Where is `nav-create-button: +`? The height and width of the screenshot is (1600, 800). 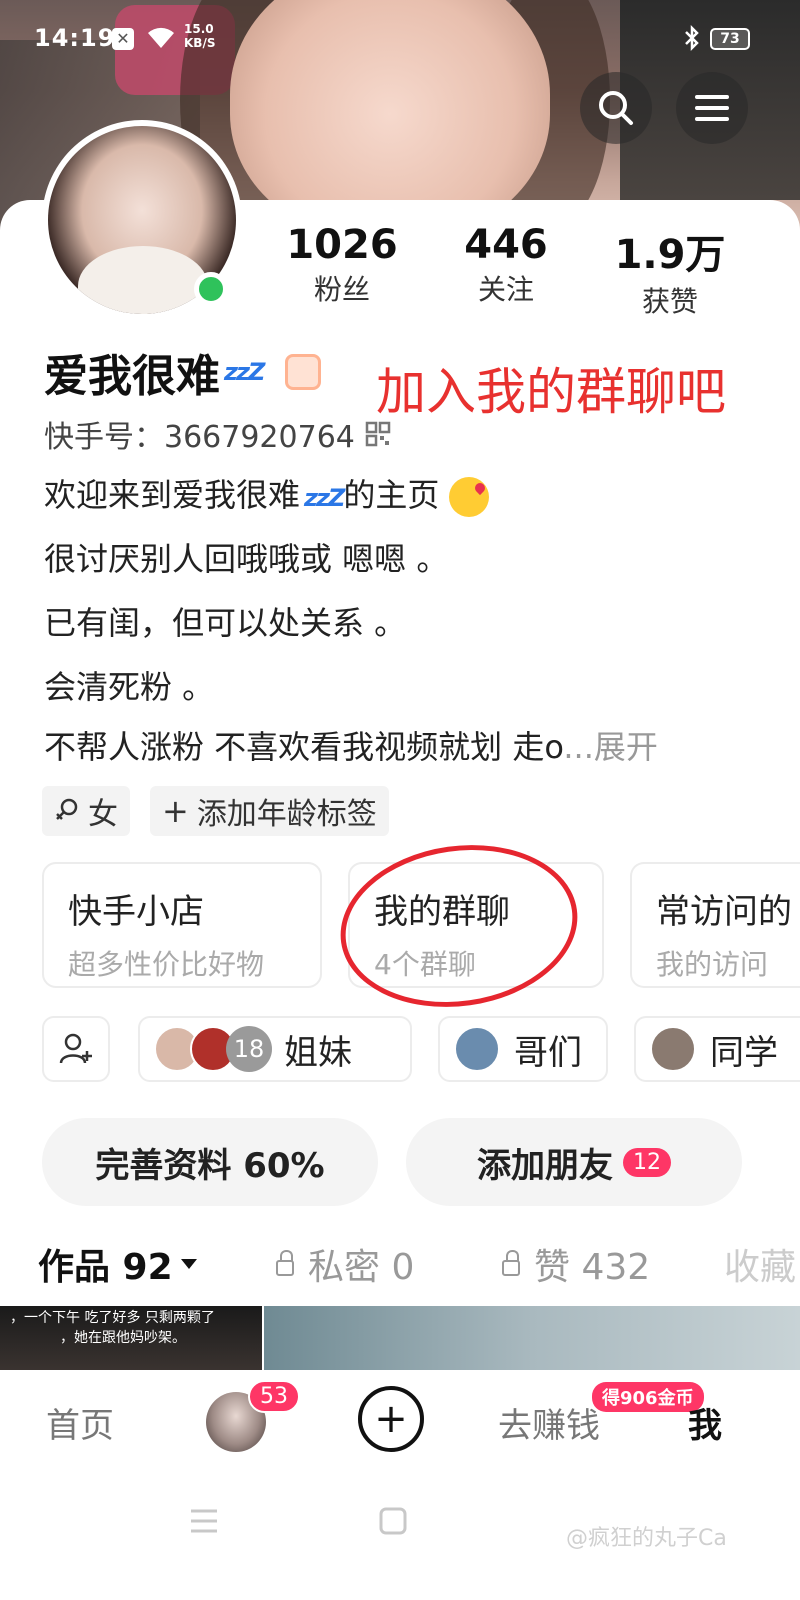 nav-create-button: + is located at coordinates (391, 1419).